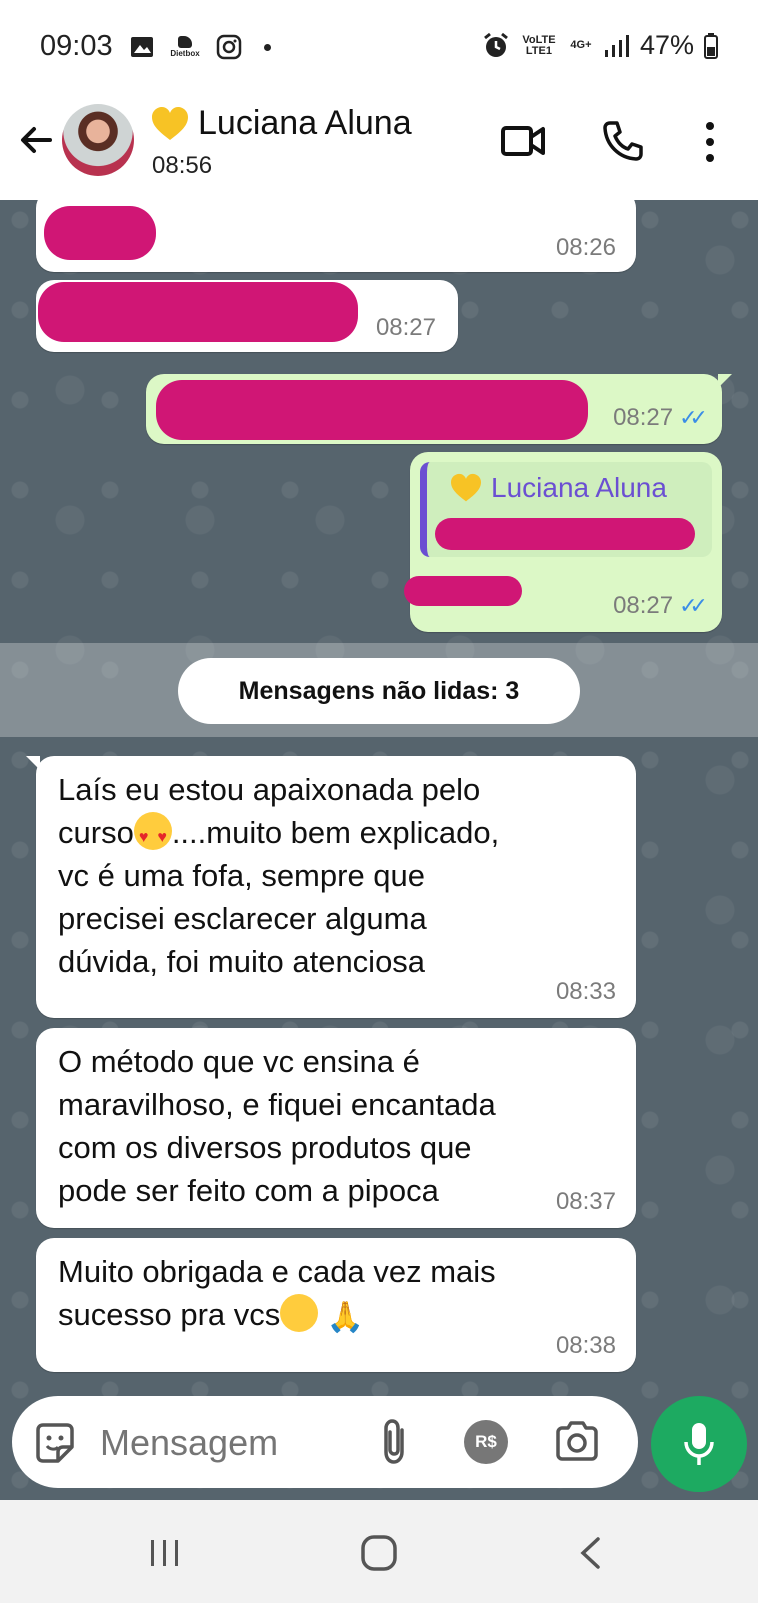 The height and width of the screenshot is (1603, 758). What do you see at coordinates (96, 832) in the screenshot?
I see `message-line: curso` at bounding box center [96, 832].